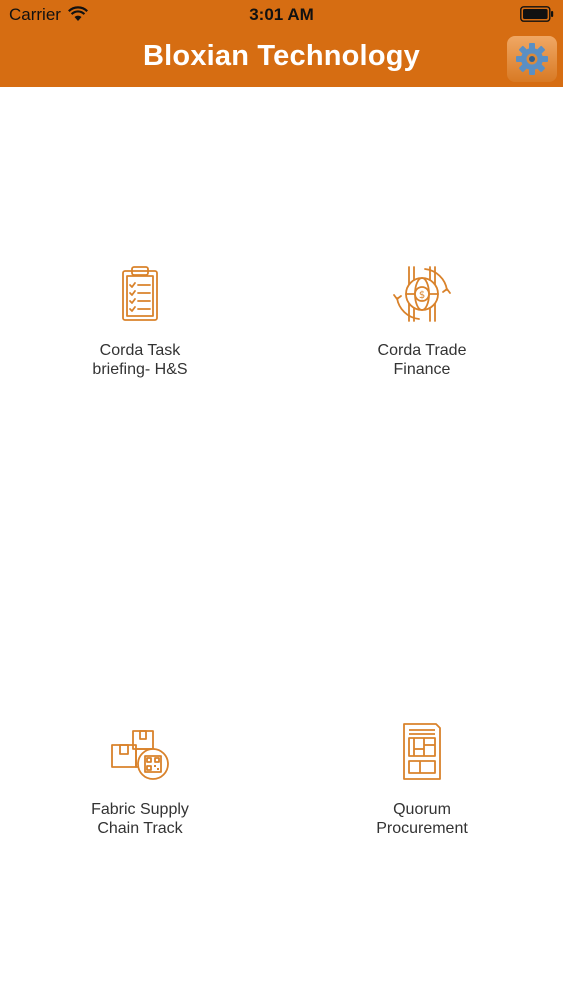 Image resolution: width=563 pixels, height=1000 pixels. I want to click on tile-corda-trade-finance: $ Corda Trade Finance, so click(422, 321).